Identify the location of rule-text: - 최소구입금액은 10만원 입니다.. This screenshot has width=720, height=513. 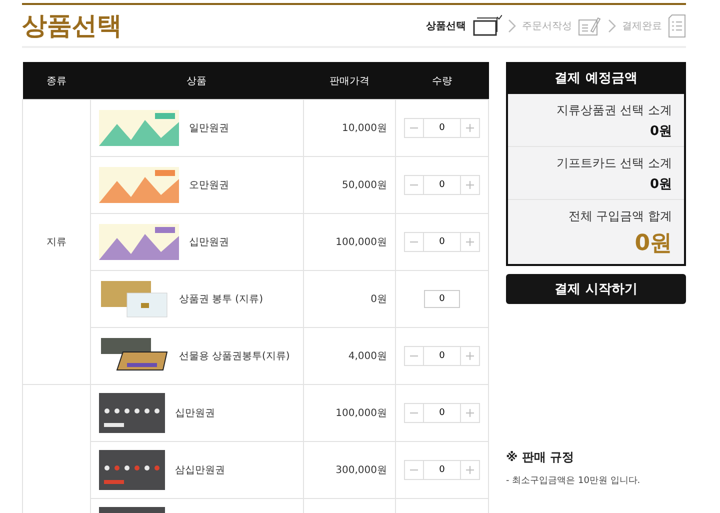
(574, 481).